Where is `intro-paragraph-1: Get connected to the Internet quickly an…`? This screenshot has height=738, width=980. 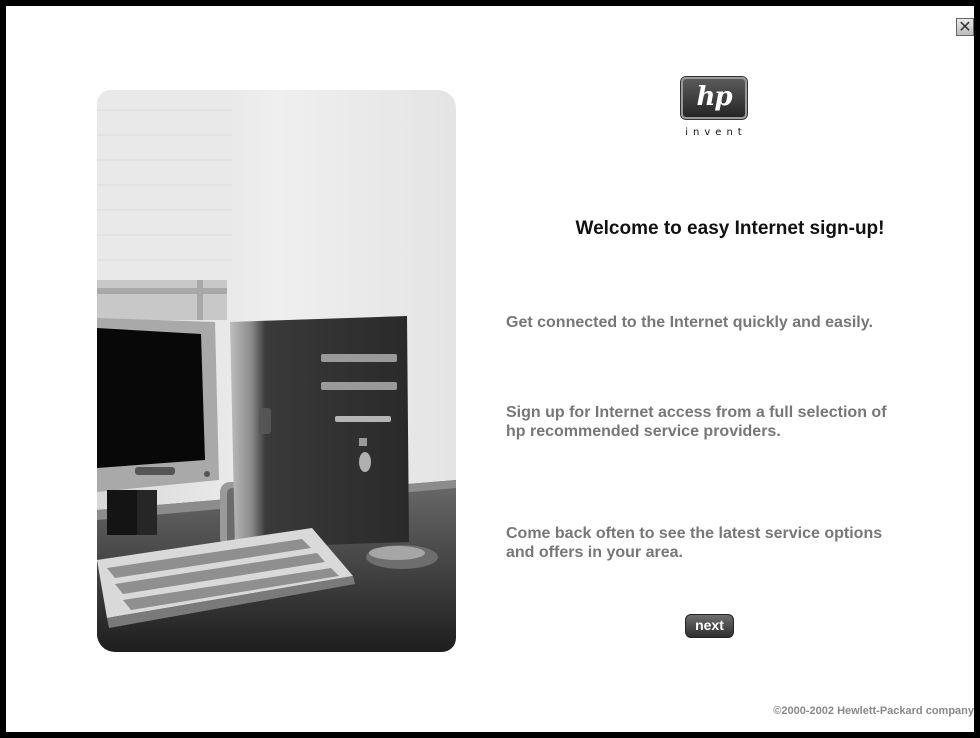 intro-paragraph-1: Get connected to the Internet quickly an… is located at coordinates (689, 322).